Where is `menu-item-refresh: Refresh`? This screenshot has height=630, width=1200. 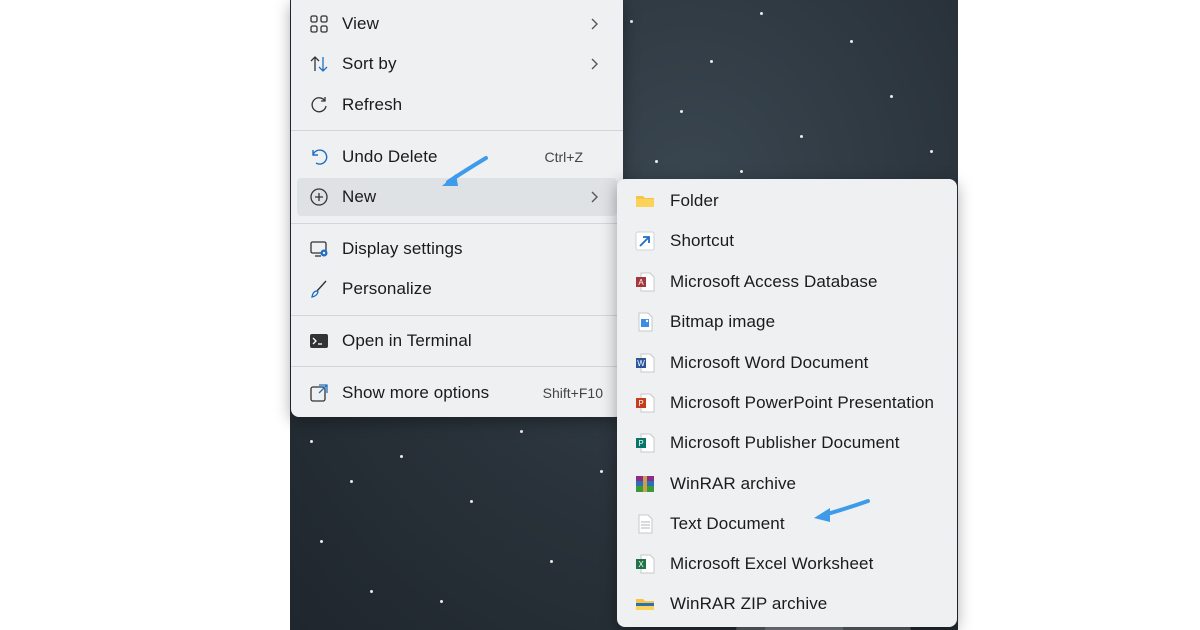
menu-item-refresh: Refresh is located at coordinates (457, 105).